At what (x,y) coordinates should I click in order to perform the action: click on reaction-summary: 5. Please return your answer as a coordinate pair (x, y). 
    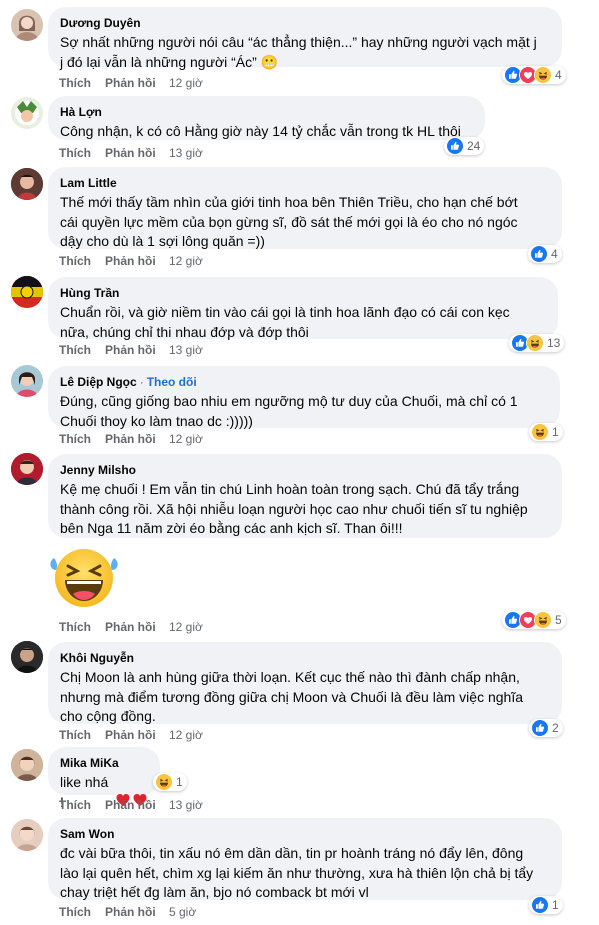
    Looking at the image, I should click on (534, 620).